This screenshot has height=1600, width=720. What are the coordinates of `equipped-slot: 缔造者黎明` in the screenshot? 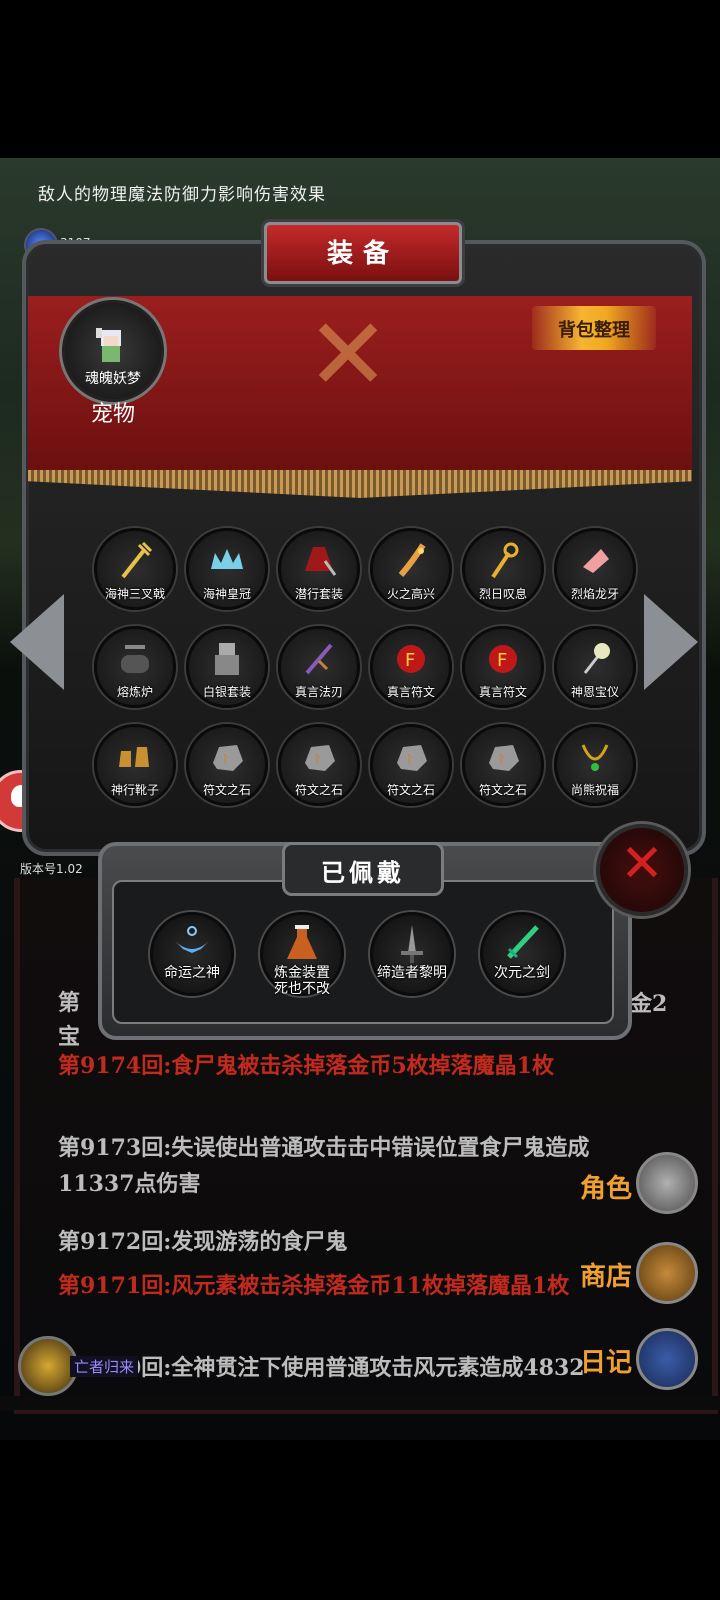 It's located at (412, 954).